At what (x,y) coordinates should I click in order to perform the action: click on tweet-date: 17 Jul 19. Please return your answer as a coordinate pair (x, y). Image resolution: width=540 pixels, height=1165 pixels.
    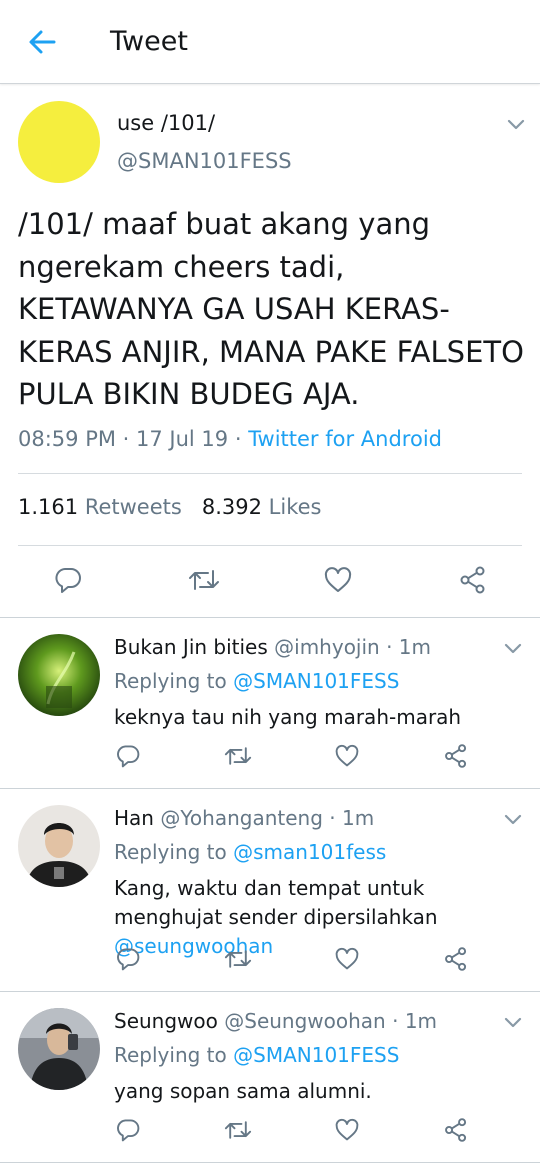
    Looking at the image, I should click on (182, 439).